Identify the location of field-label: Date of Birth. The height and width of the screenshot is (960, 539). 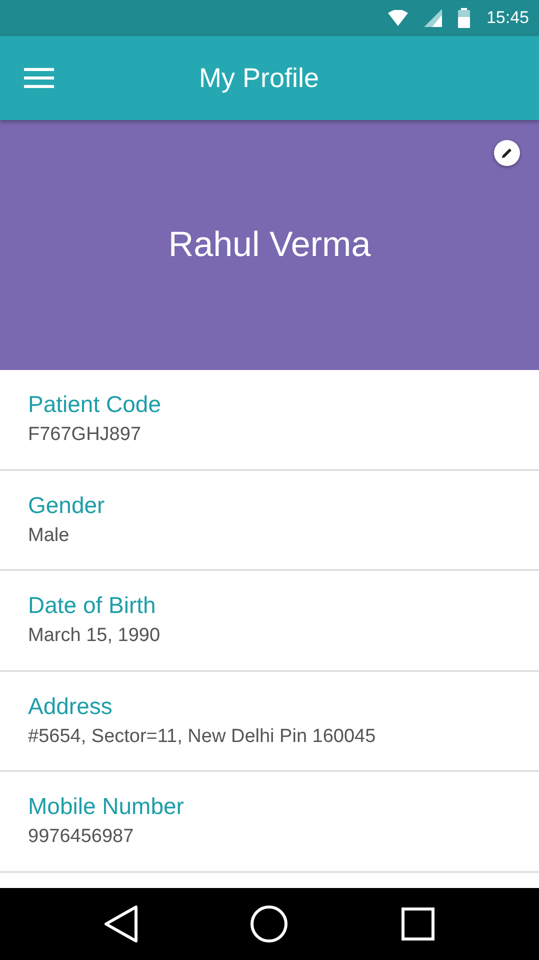
(92, 605).